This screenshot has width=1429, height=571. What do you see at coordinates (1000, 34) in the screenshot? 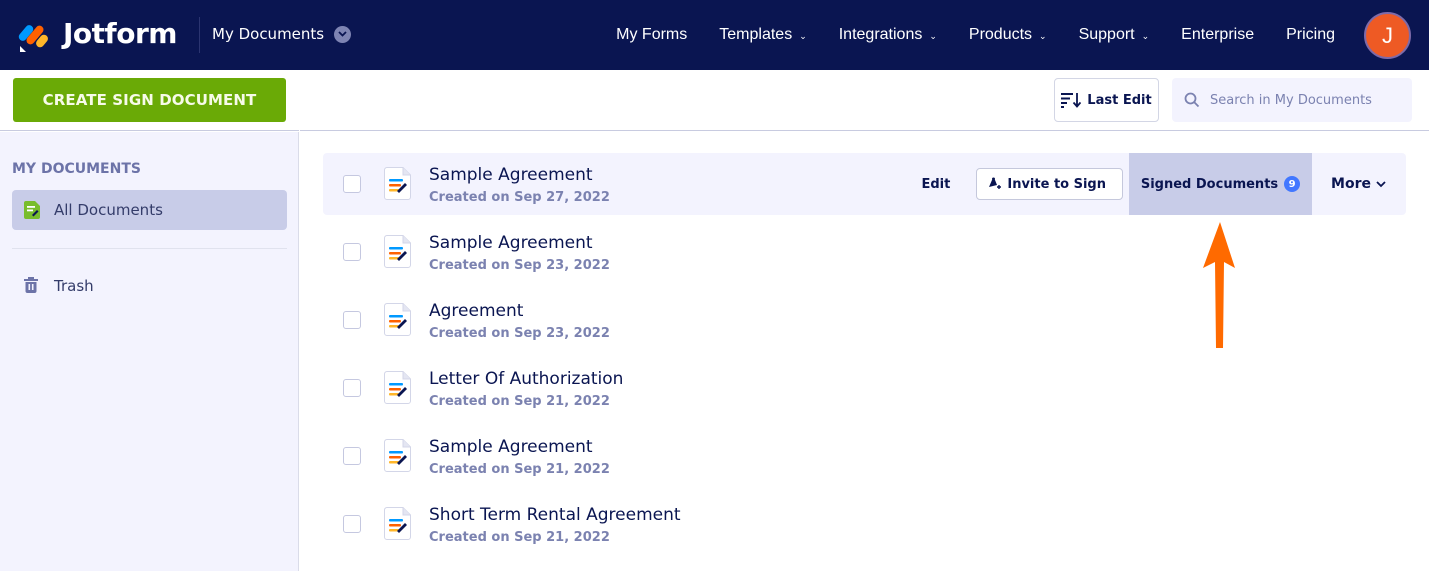
I see `nav-label: Products` at bounding box center [1000, 34].